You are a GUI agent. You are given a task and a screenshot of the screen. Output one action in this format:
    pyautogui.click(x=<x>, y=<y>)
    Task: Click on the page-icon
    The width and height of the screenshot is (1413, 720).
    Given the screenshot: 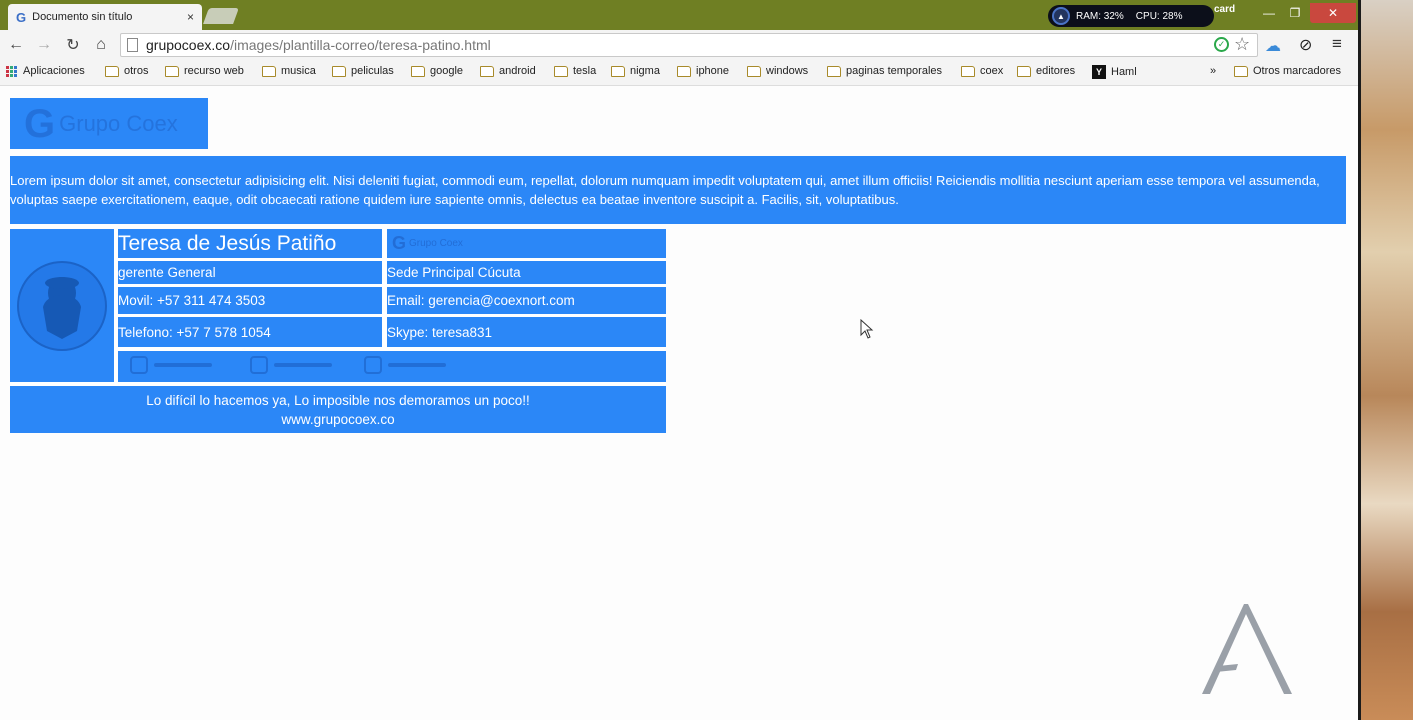 What is the action you would take?
    pyautogui.click(x=132, y=45)
    